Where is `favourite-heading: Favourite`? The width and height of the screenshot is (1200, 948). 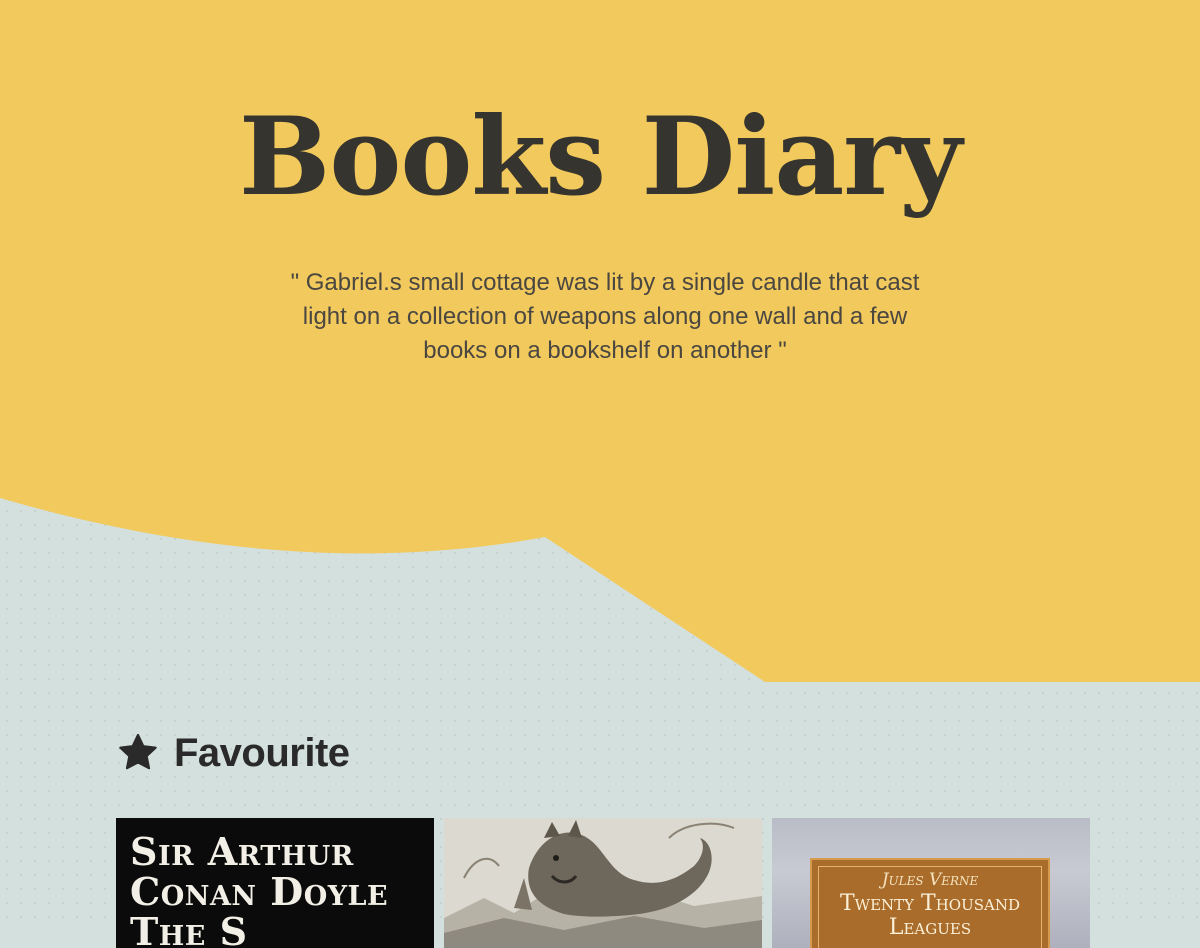 favourite-heading: Favourite is located at coordinates (233, 753).